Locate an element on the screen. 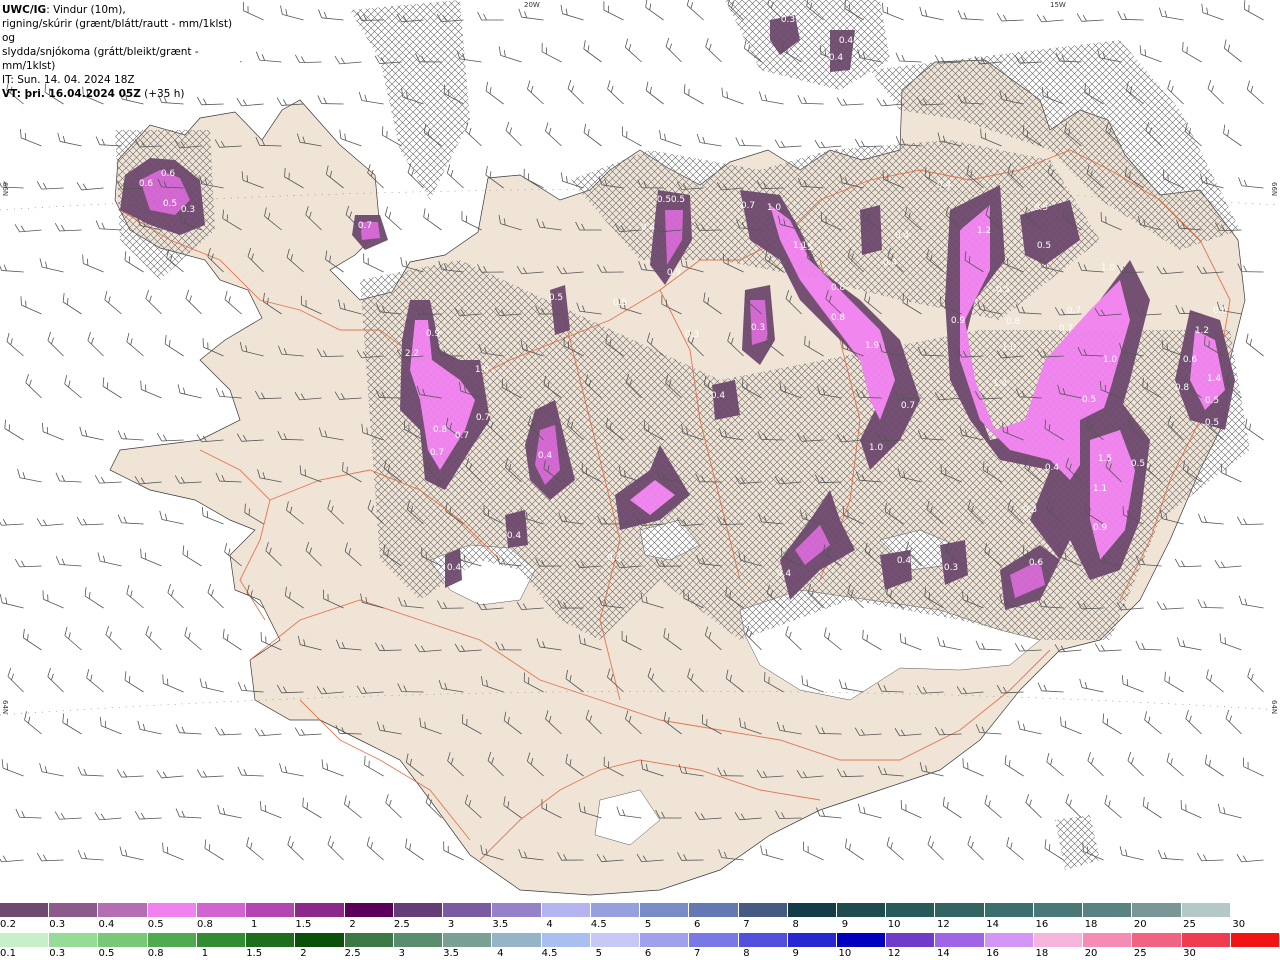  snow-colorbar is located at coordinates (640, 910).